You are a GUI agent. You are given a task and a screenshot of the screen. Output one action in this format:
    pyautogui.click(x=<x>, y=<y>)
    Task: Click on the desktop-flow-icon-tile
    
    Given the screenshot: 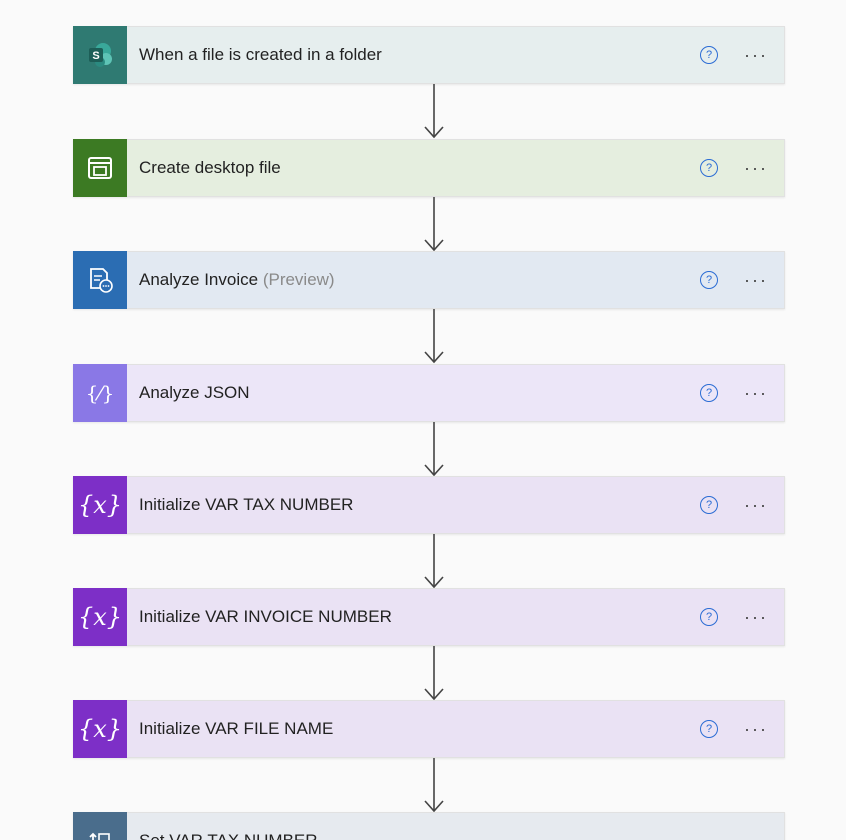 What is the action you would take?
    pyautogui.click(x=100, y=168)
    